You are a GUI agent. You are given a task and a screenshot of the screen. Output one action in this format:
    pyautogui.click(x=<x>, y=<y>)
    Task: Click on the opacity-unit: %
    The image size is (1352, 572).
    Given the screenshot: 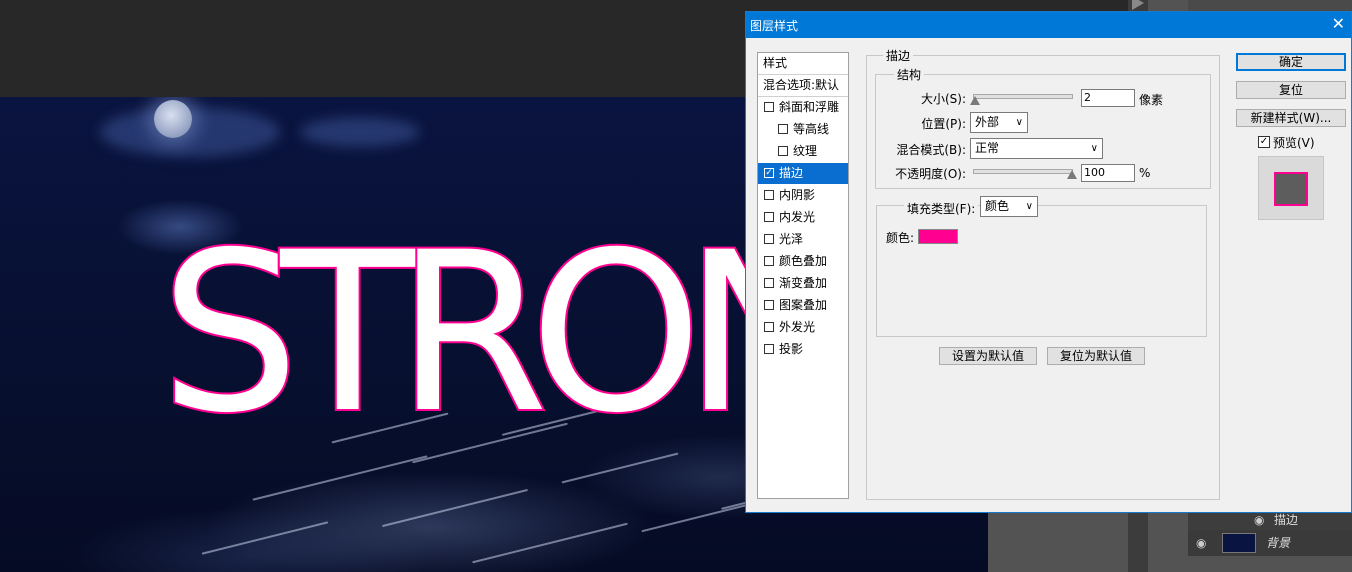 What is the action you would take?
    pyautogui.click(x=1145, y=173)
    